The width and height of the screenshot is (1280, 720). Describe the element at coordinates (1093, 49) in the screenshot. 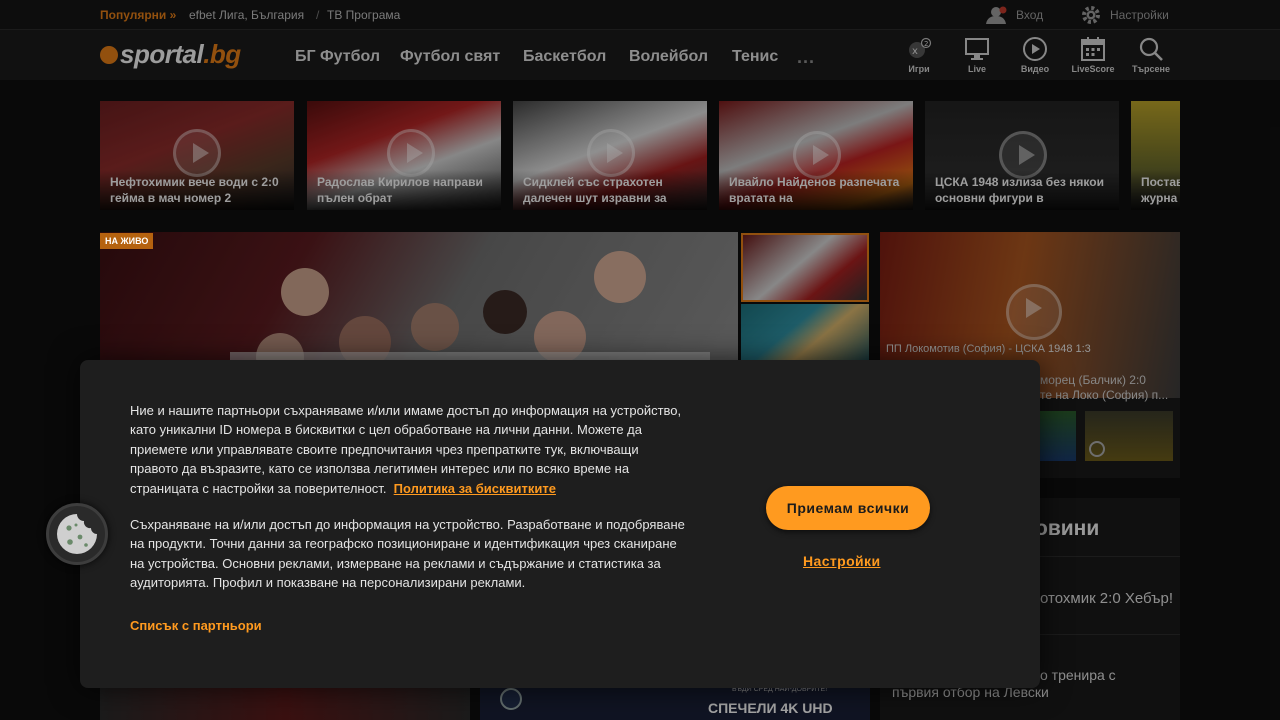

I see `calendar-icon` at that location.